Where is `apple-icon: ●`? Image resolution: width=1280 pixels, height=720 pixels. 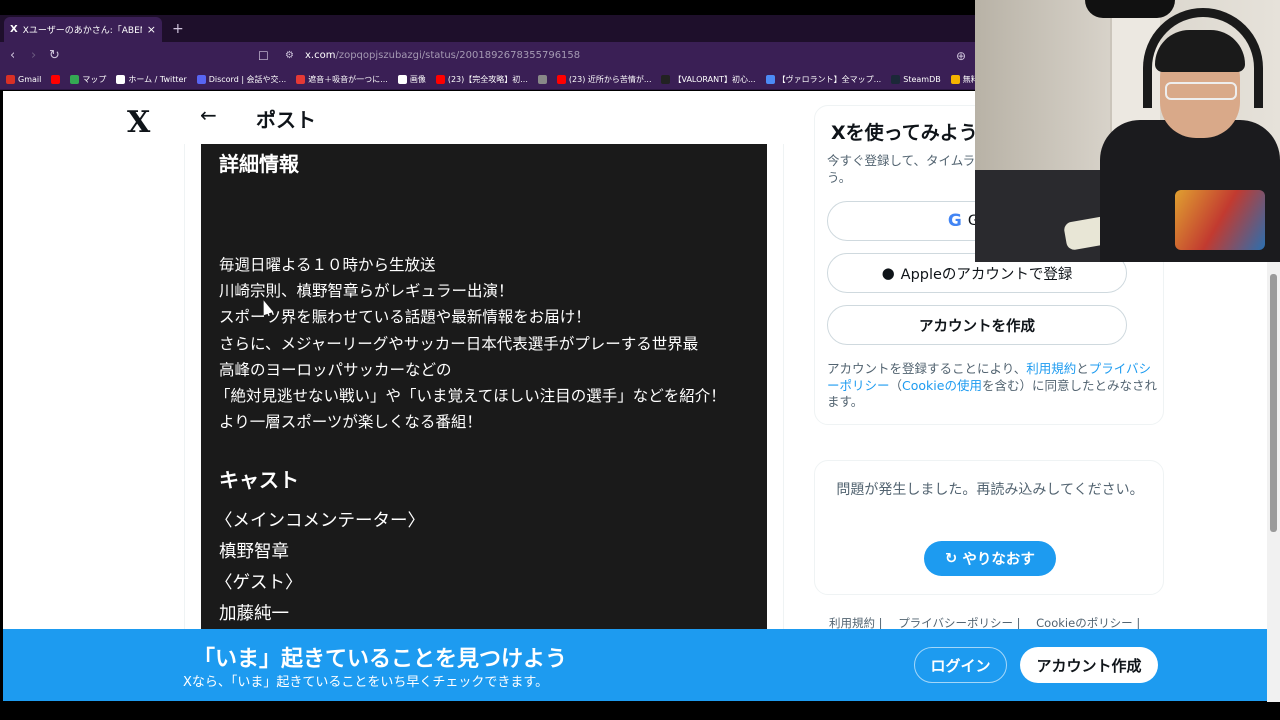 apple-icon: ● is located at coordinates (888, 273).